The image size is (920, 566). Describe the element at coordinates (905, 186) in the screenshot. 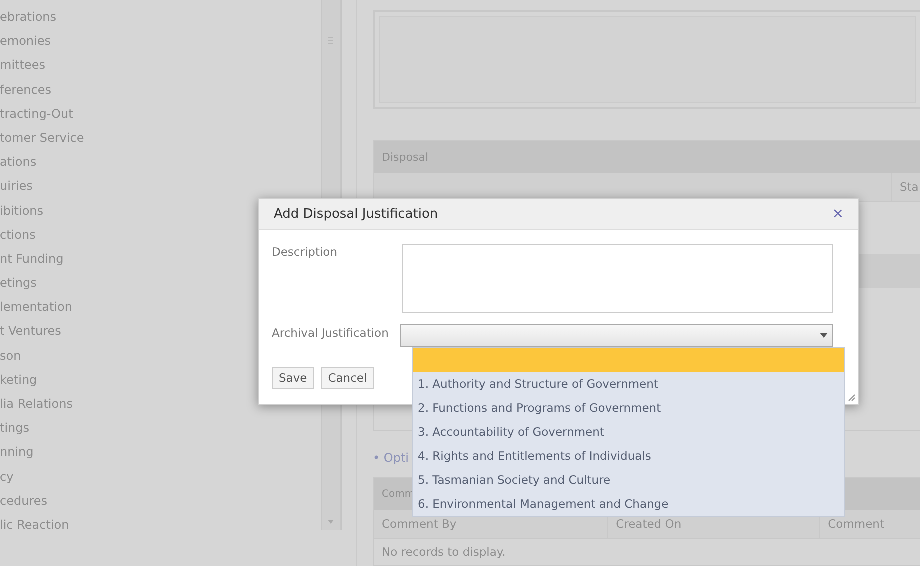

I see `column-header: Sta` at that location.